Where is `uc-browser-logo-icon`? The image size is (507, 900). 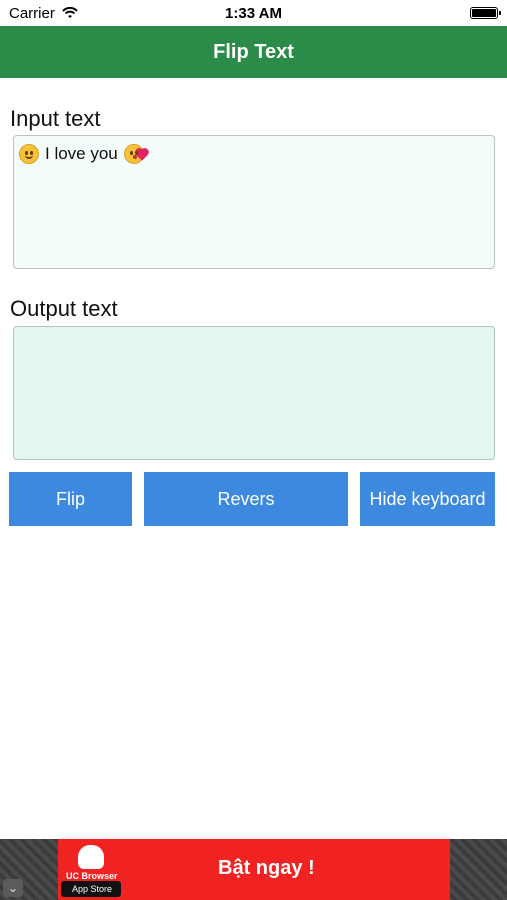 uc-browser-logo-icon is located at coordinates (91, 857).